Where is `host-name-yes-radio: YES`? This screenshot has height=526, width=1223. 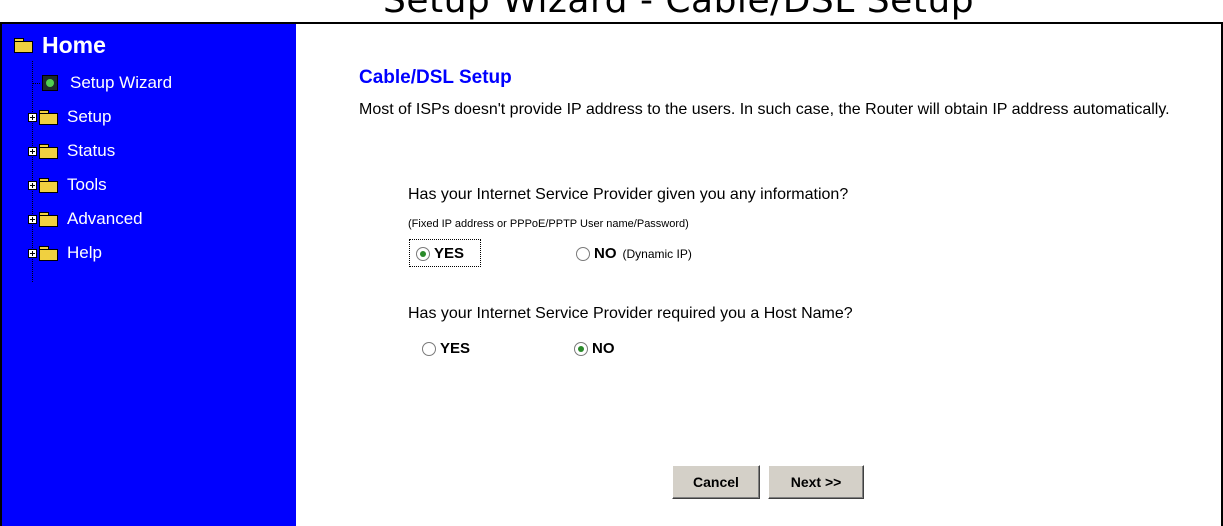 host-name-yes-radio: YES is located at coordinates (446, 348).